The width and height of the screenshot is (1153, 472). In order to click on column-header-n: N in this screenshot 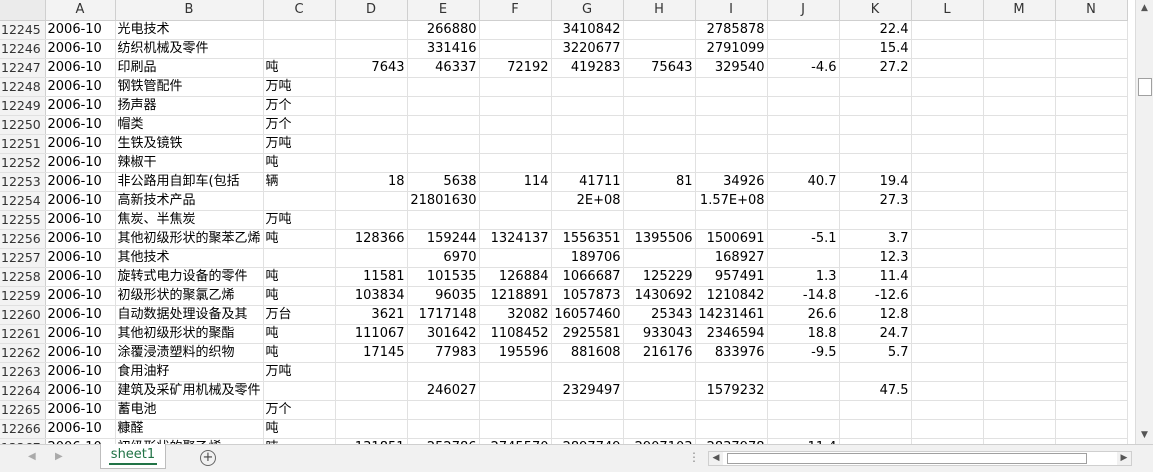, I will do `click(1091, 10)`.